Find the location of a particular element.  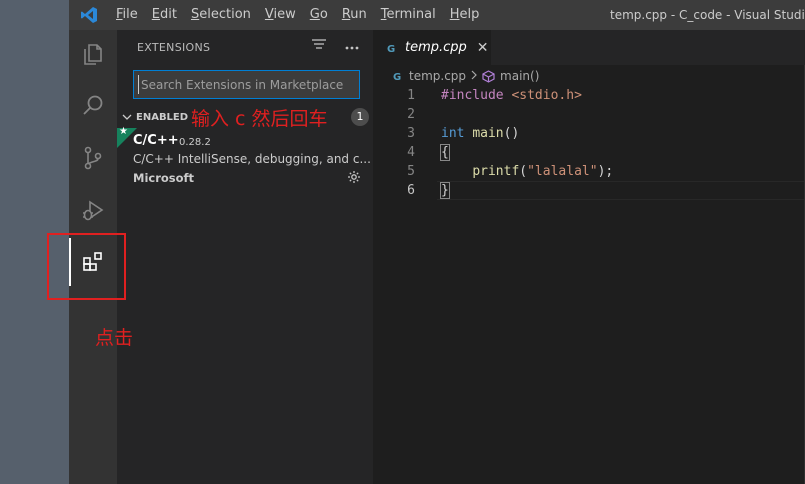

more-actions-icon is located at coordinates (352, 46).